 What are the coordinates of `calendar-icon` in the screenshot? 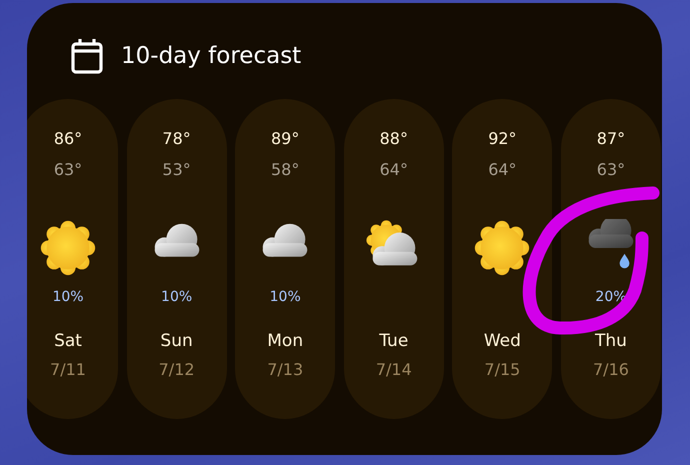 It's located at (87, 56).